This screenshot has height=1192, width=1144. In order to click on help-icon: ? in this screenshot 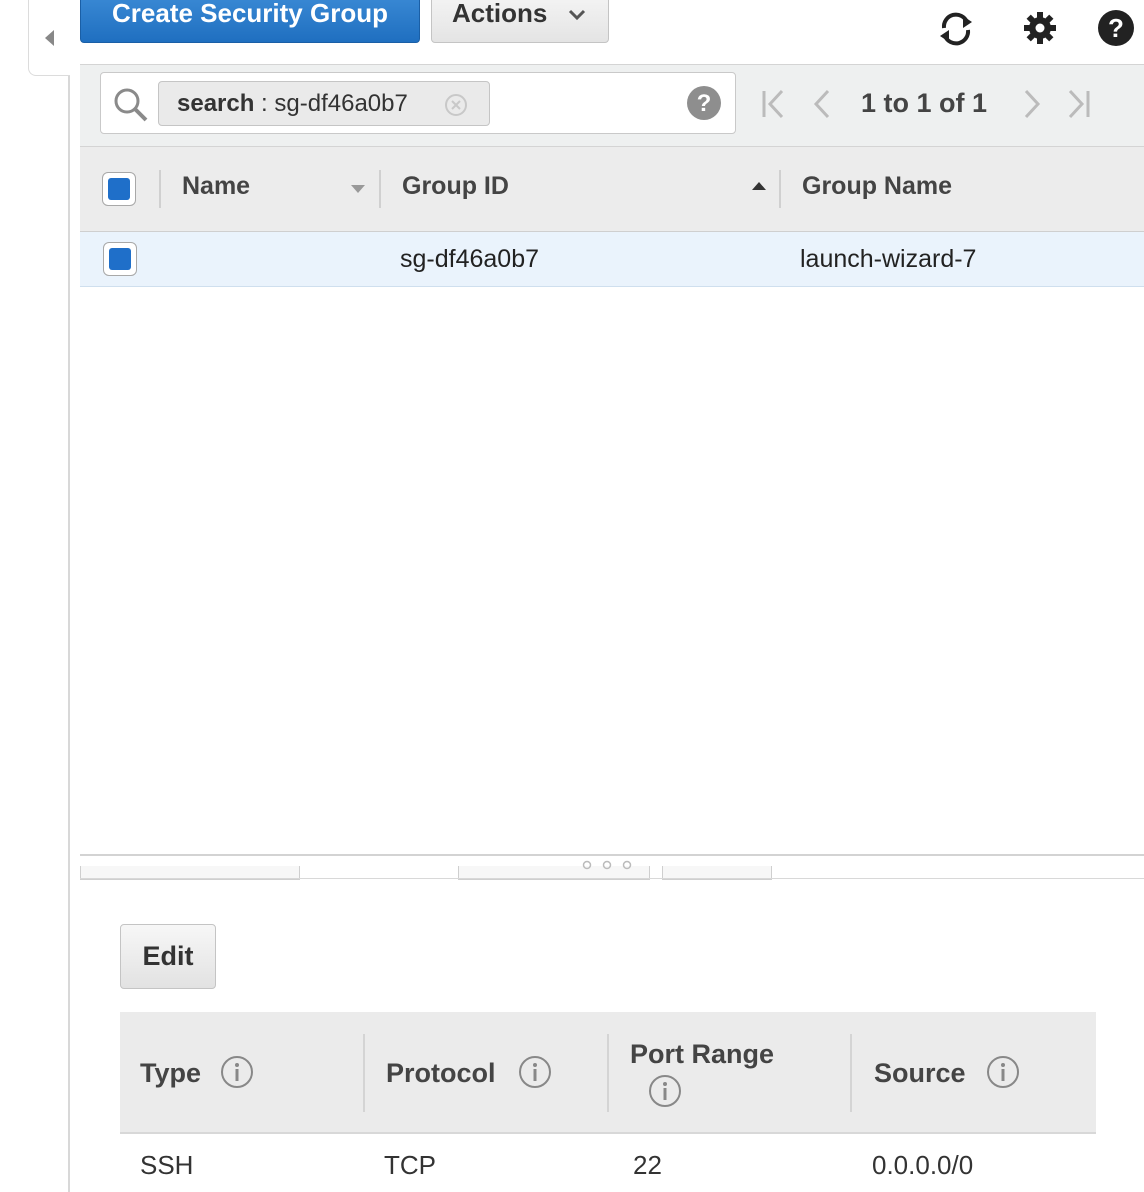, I will do `click(1116, 28)`.